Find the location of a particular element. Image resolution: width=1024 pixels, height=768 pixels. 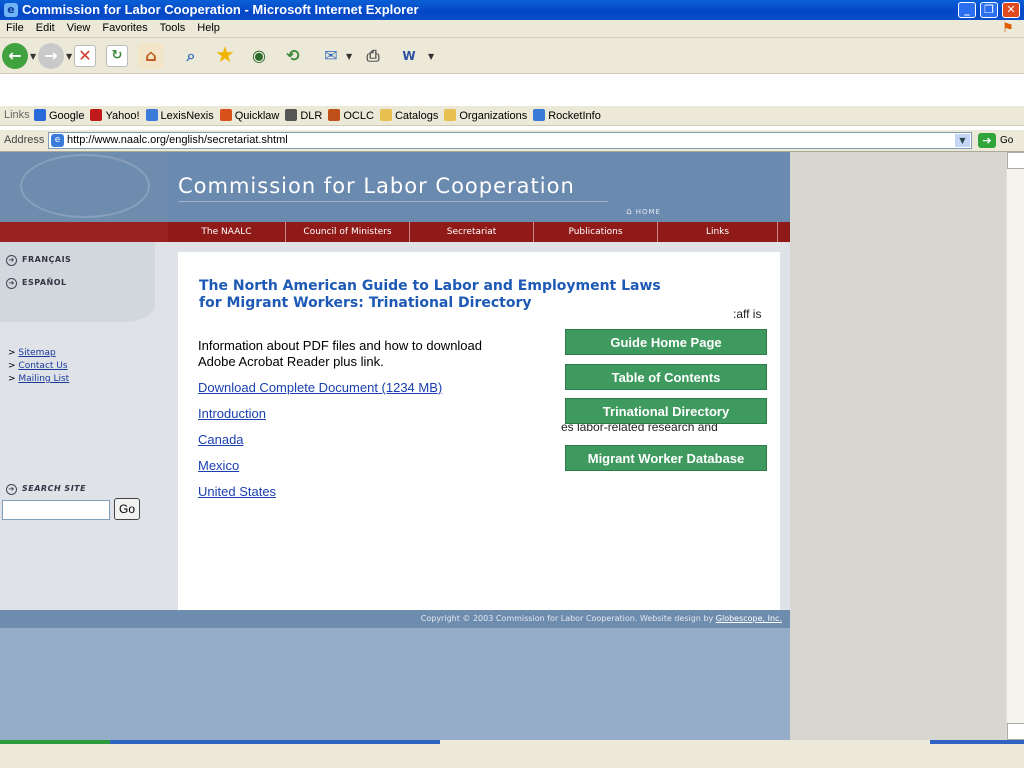

back-icon: ← is located at coordinates (15, 56).